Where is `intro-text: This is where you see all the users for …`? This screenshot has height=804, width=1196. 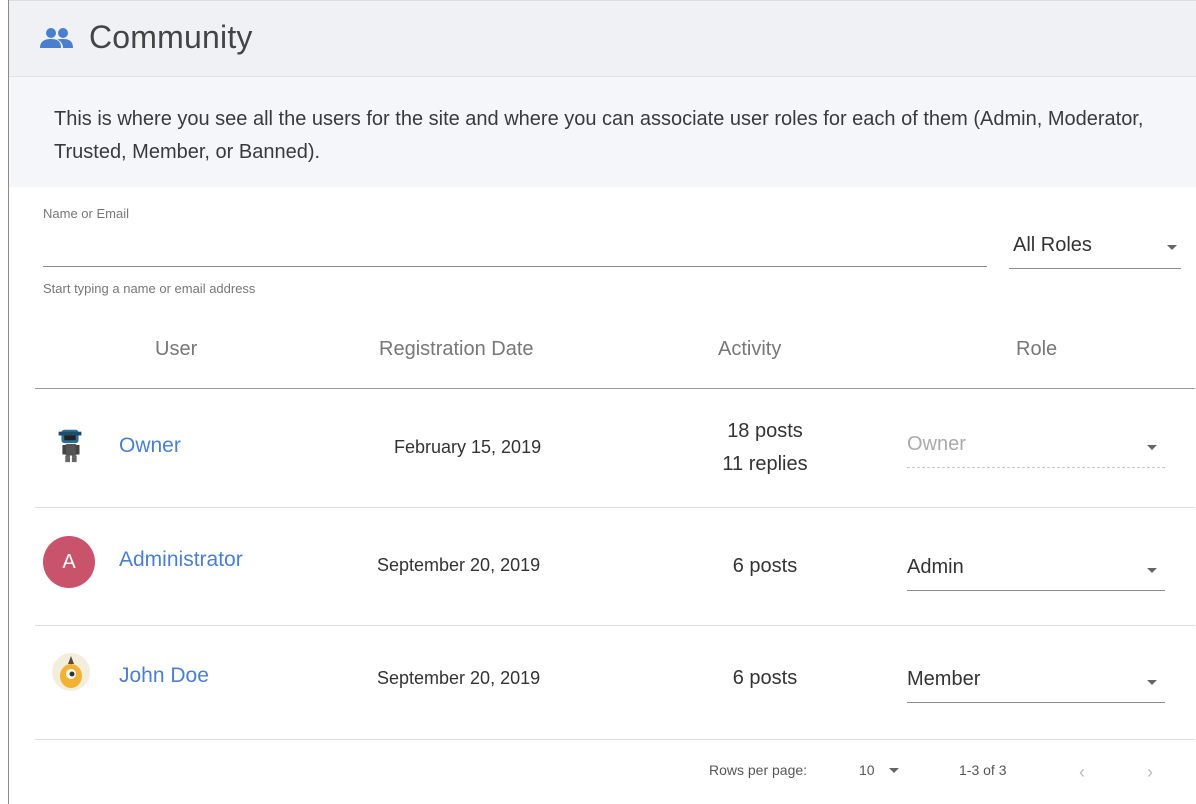 intro-text: This is where you see all the users for … is located at coordinates (599, 135).